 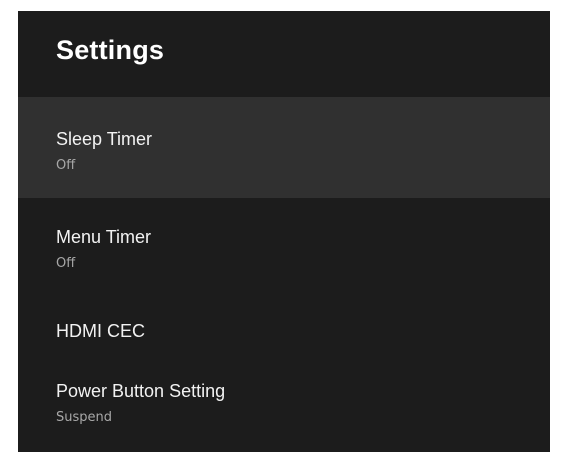 What do you see at coordinates (110, 50) in the screenshot?
I see `page-title: Settings` at bounding box center [110, 50].